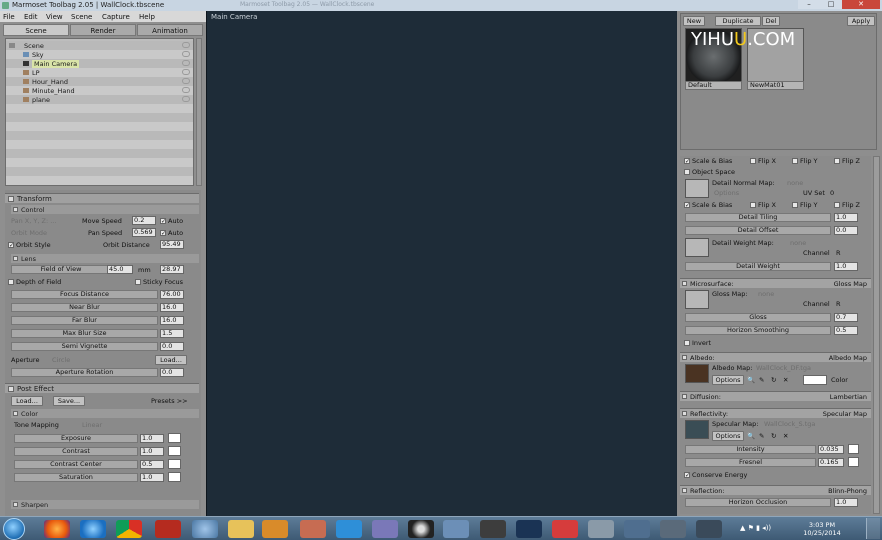 Image resolution: width=882 pixels, height=540 pixels. I want to click on menu-view: View, so click(54, 17).